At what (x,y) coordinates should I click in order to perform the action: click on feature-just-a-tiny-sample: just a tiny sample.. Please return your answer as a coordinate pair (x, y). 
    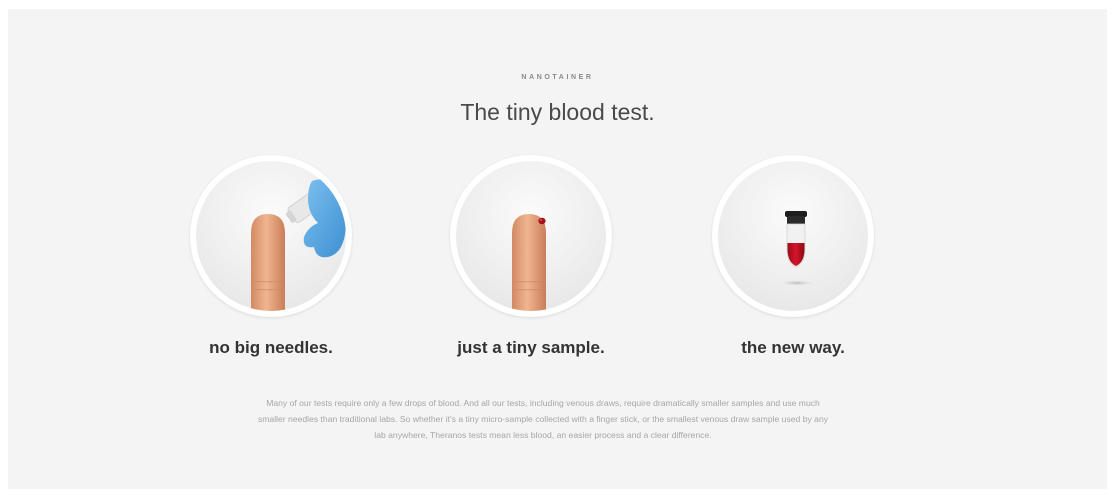
    Looking at the image, I should click on (531, 256).